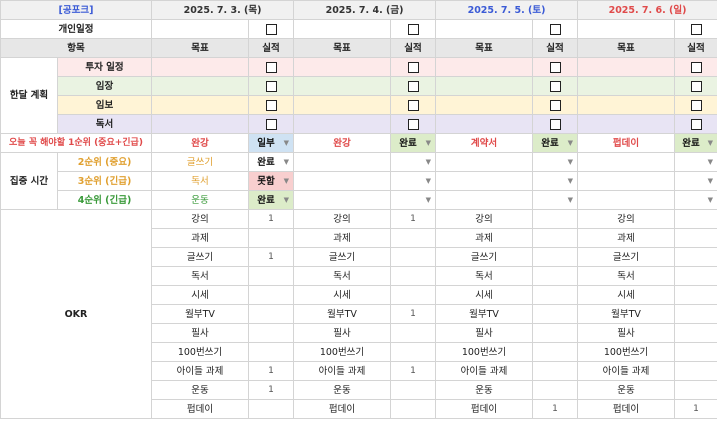 This screenshot has height=424, width=717. Describe the element at coordinates (200, 143) in the screenshot. I see `top-priority-goal: 완강` at that location.